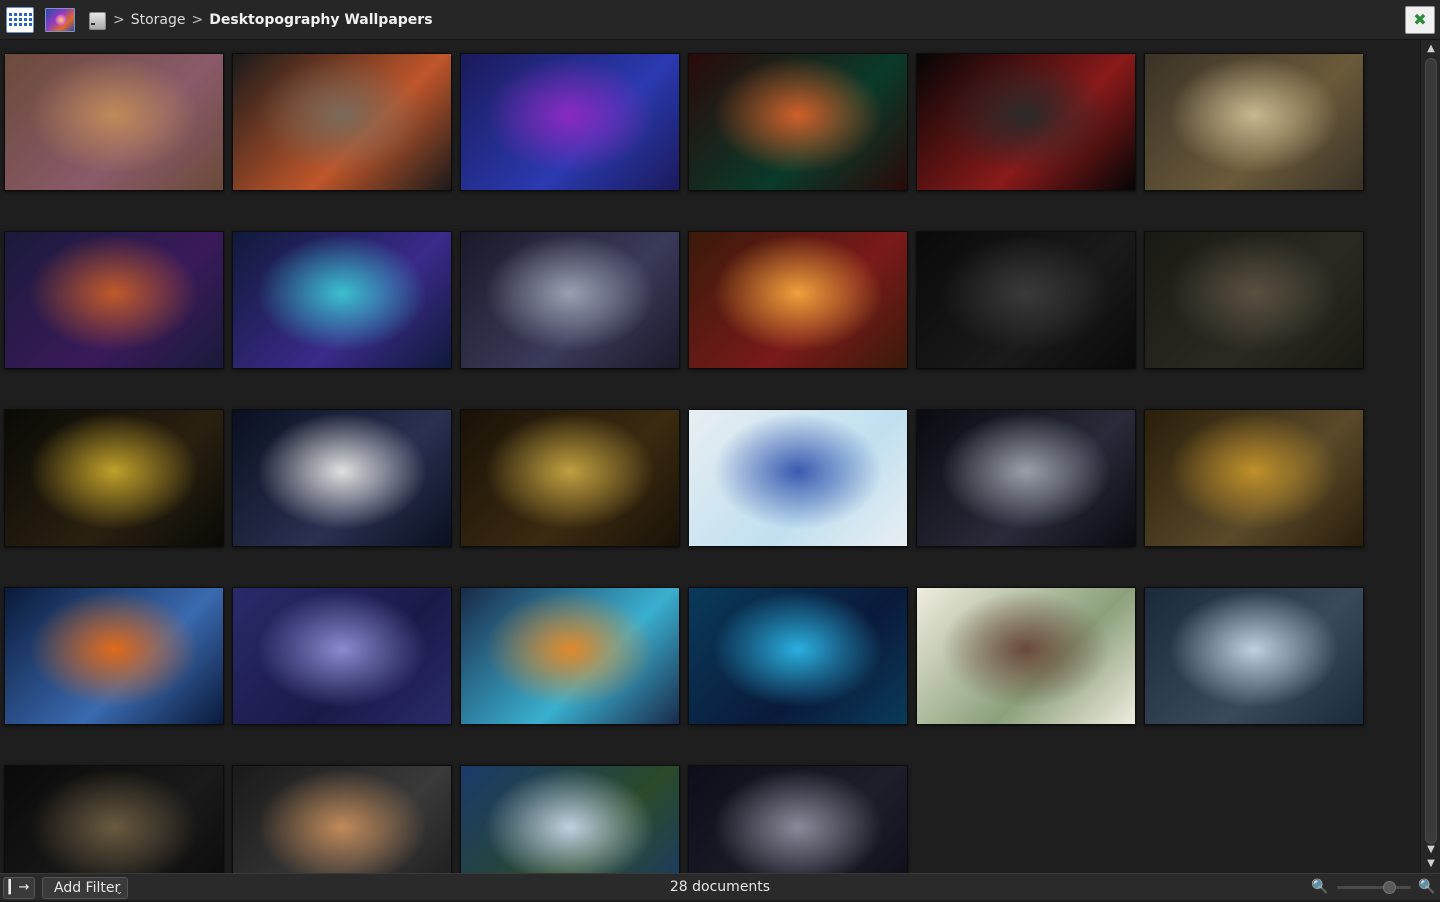  I want to click on storage-drive-icon, so click(97, 20).